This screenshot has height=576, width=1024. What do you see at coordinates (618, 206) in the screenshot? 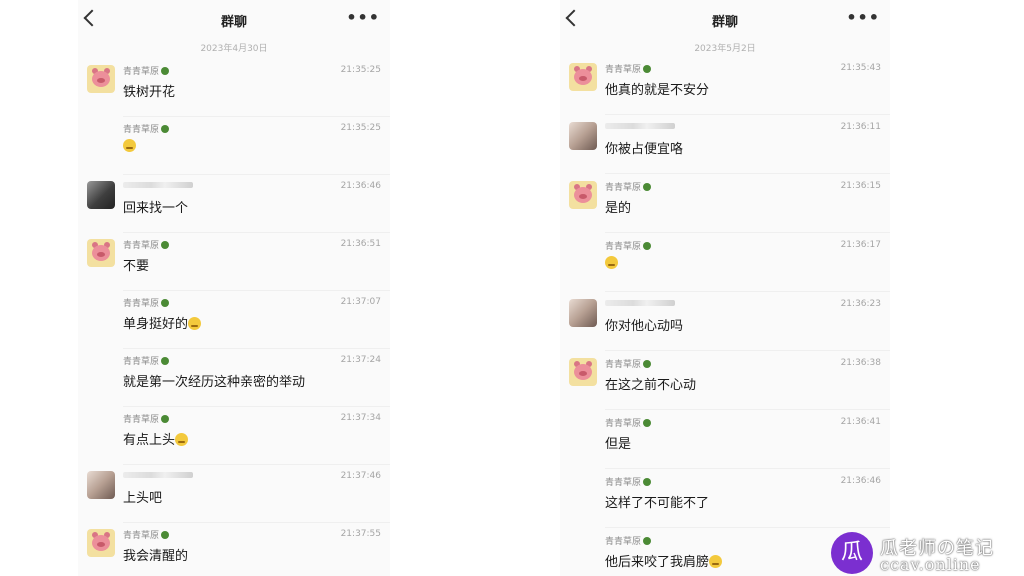
I see `message-text: 是的` at bounding box center [618, 206].